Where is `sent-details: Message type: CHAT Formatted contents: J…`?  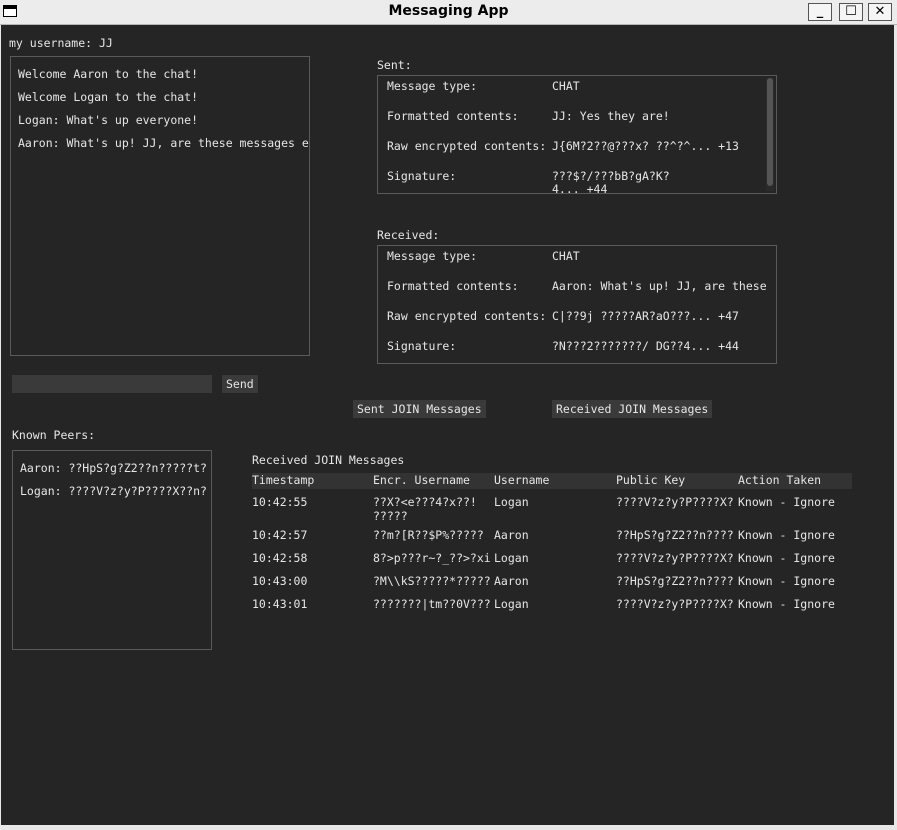 sent-details: Message type: CHAT Formatted contents: J… is located at coordinates (577, 134).